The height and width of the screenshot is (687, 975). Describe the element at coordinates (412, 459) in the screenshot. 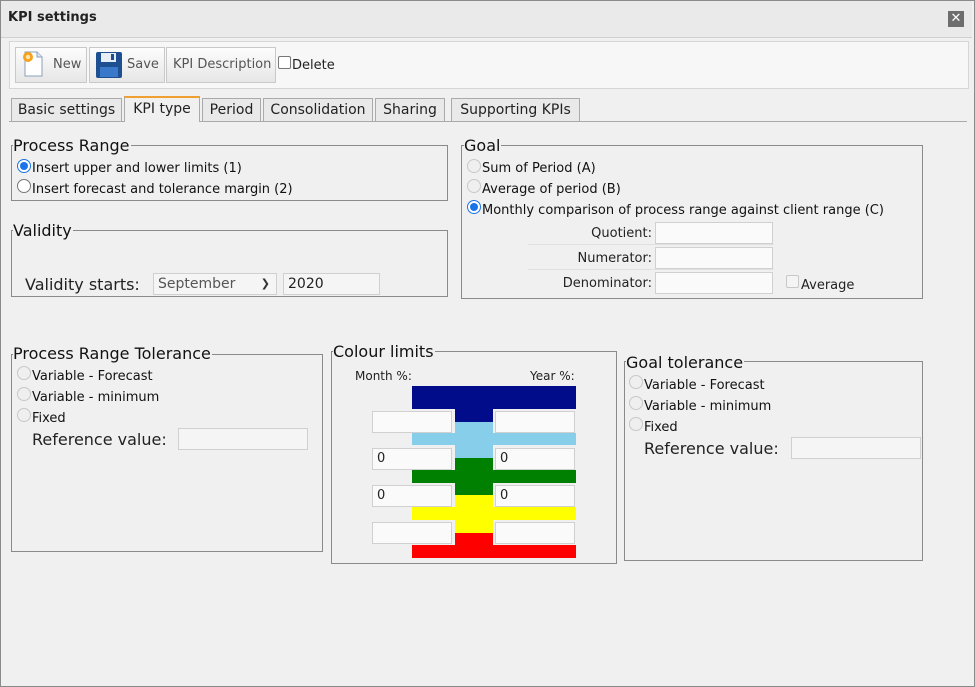

I see `month-limit-input-2: 0` at that location.